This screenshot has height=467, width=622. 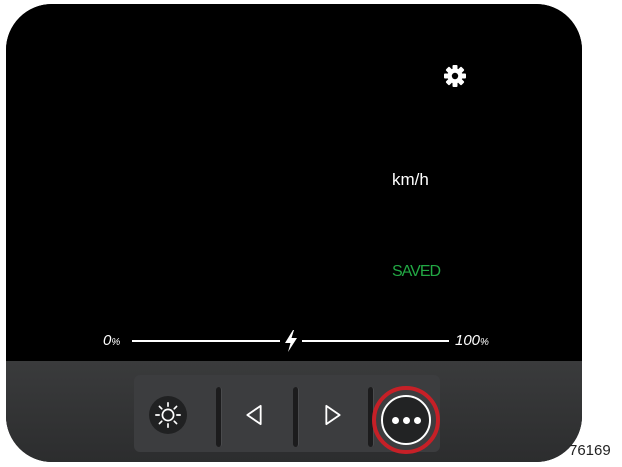 I want to click on previous-button, so click(x=254, y=415).